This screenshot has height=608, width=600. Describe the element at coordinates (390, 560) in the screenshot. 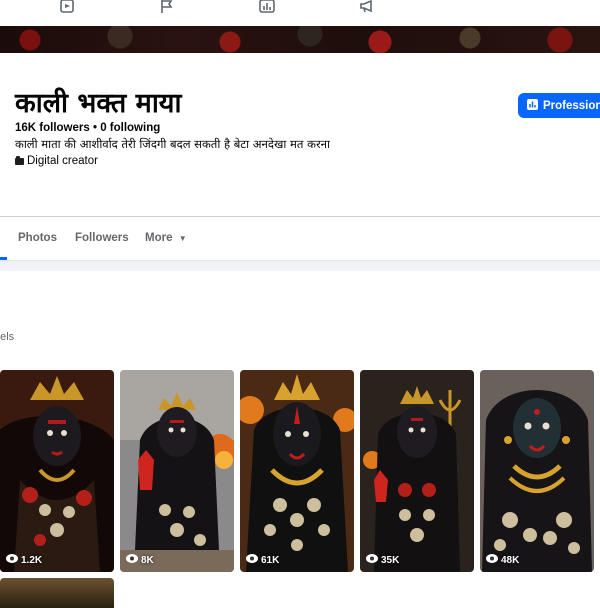

I see `view-count-label: 35K` at that location.